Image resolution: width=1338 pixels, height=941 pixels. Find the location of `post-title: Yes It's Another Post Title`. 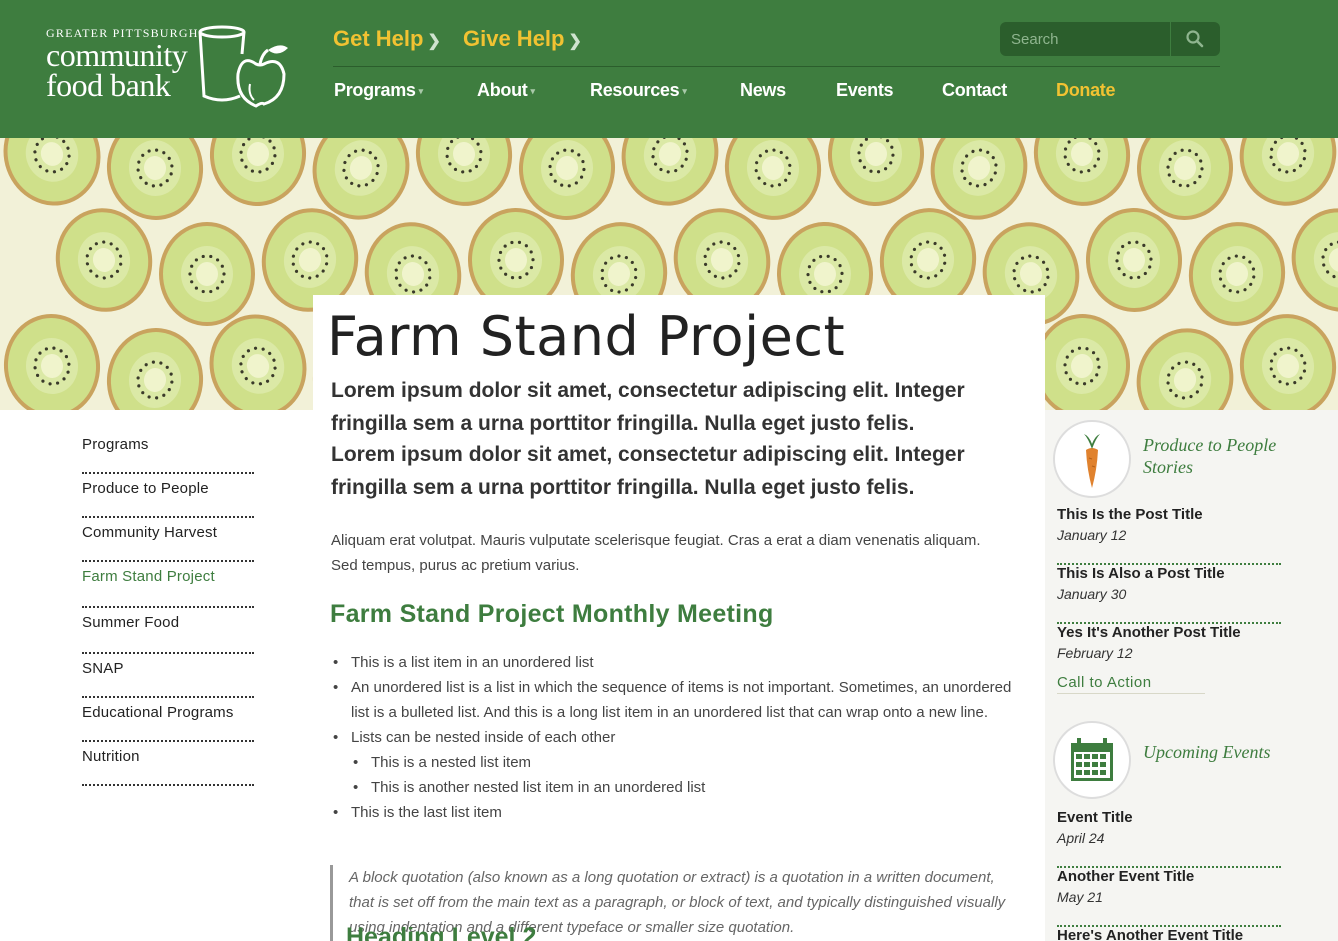

post-title: Yes It's Another Post Title is located at coordinates (1149, 632).